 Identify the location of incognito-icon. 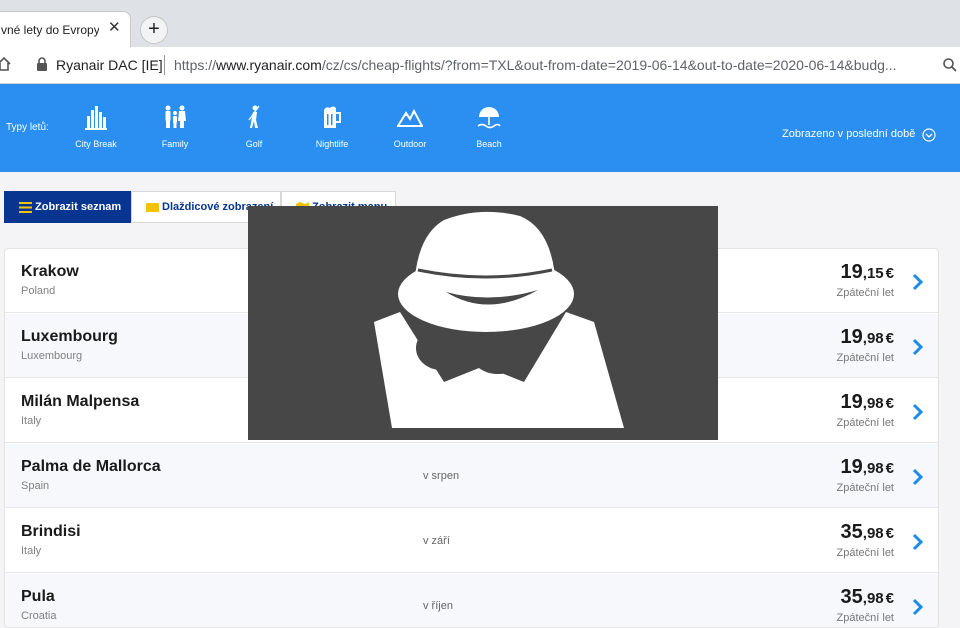
(499, 319).